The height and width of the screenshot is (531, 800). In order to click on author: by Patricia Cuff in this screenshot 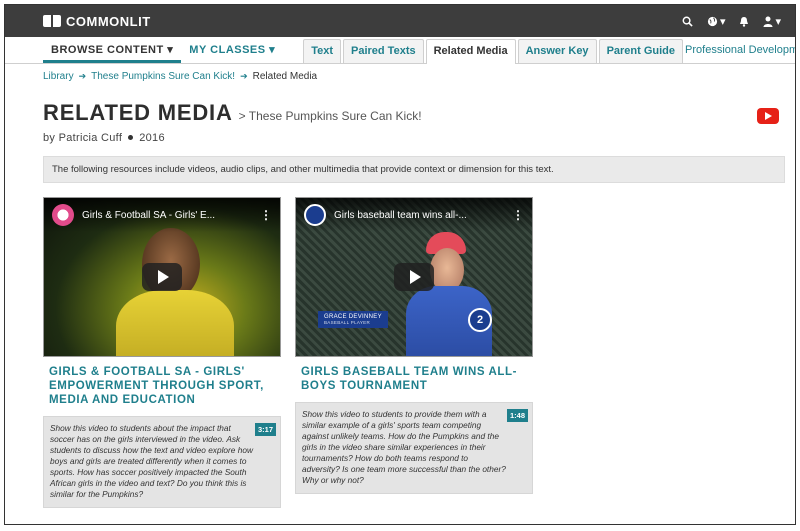, I will do `click(83, 138)`.